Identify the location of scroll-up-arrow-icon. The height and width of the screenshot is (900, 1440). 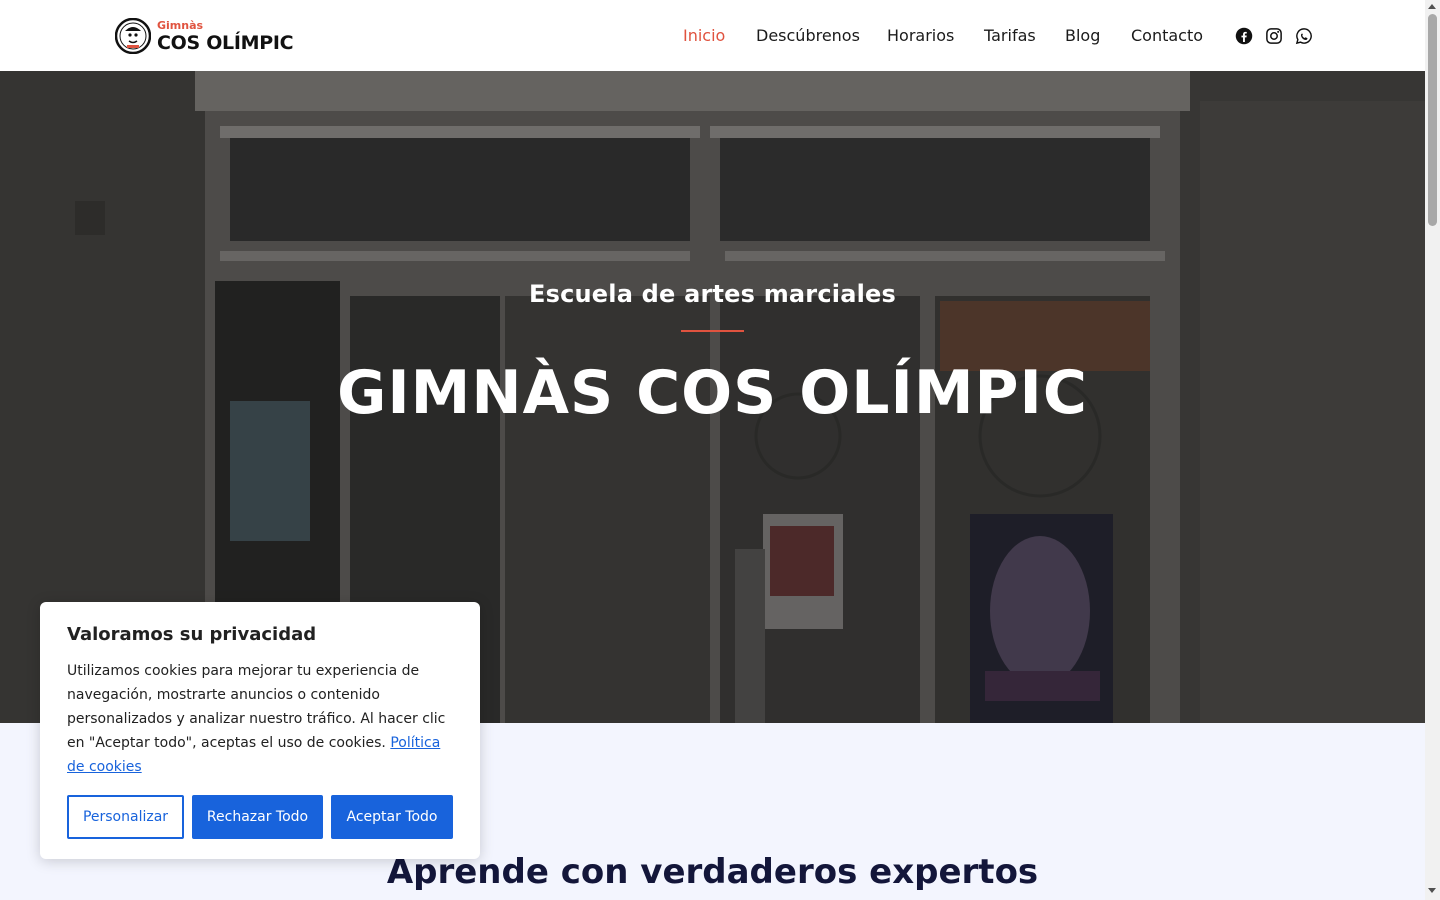
(1432, 6).